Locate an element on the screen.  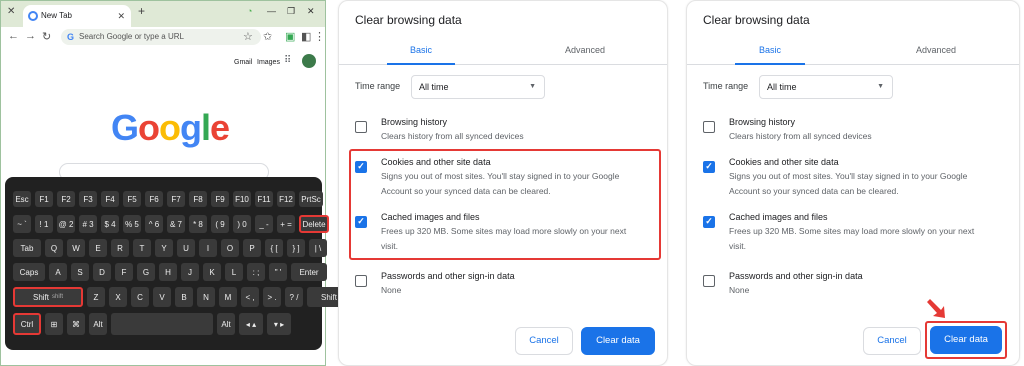
key-symbol: ? / is located at coordinates (294, 297).